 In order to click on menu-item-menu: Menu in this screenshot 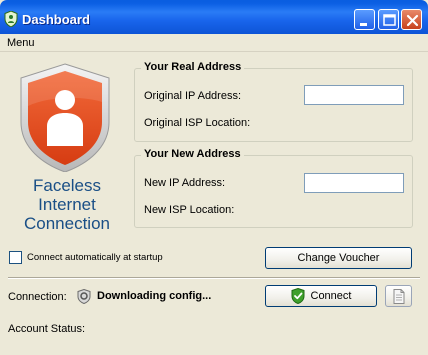, I will do `click(21, 43)`.